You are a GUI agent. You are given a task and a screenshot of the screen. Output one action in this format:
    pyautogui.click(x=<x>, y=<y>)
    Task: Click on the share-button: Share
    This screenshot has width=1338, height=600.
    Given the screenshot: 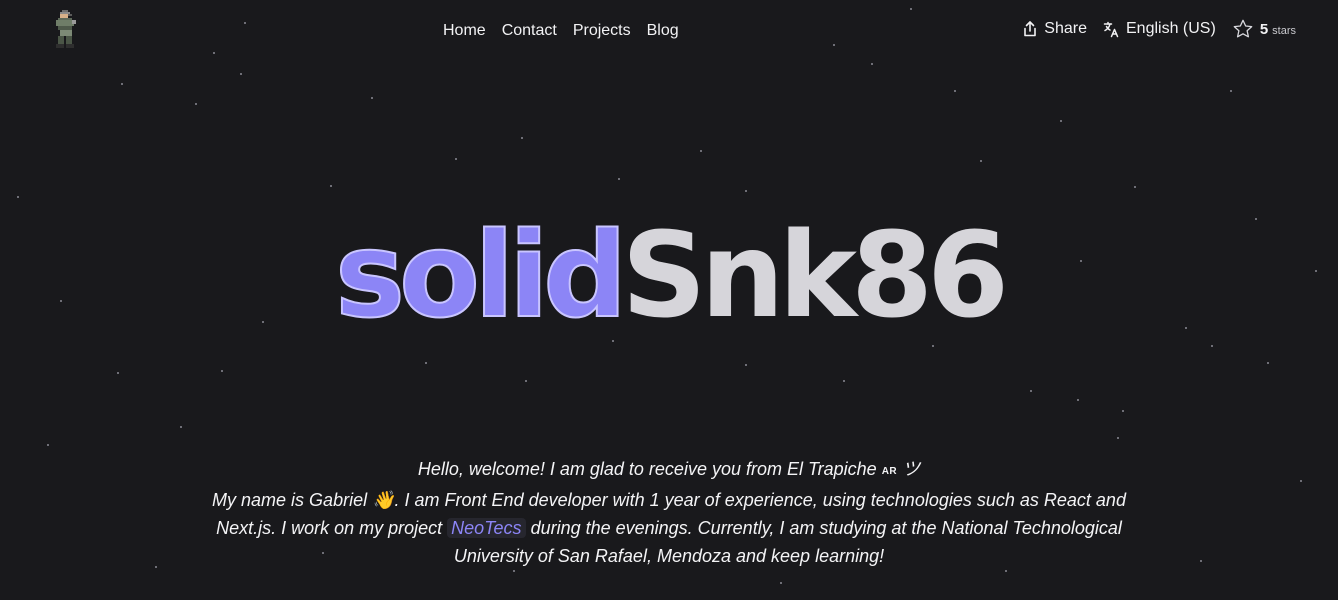 What is the action you would take?
    pyautogui.click(x=1054, y=29)
    